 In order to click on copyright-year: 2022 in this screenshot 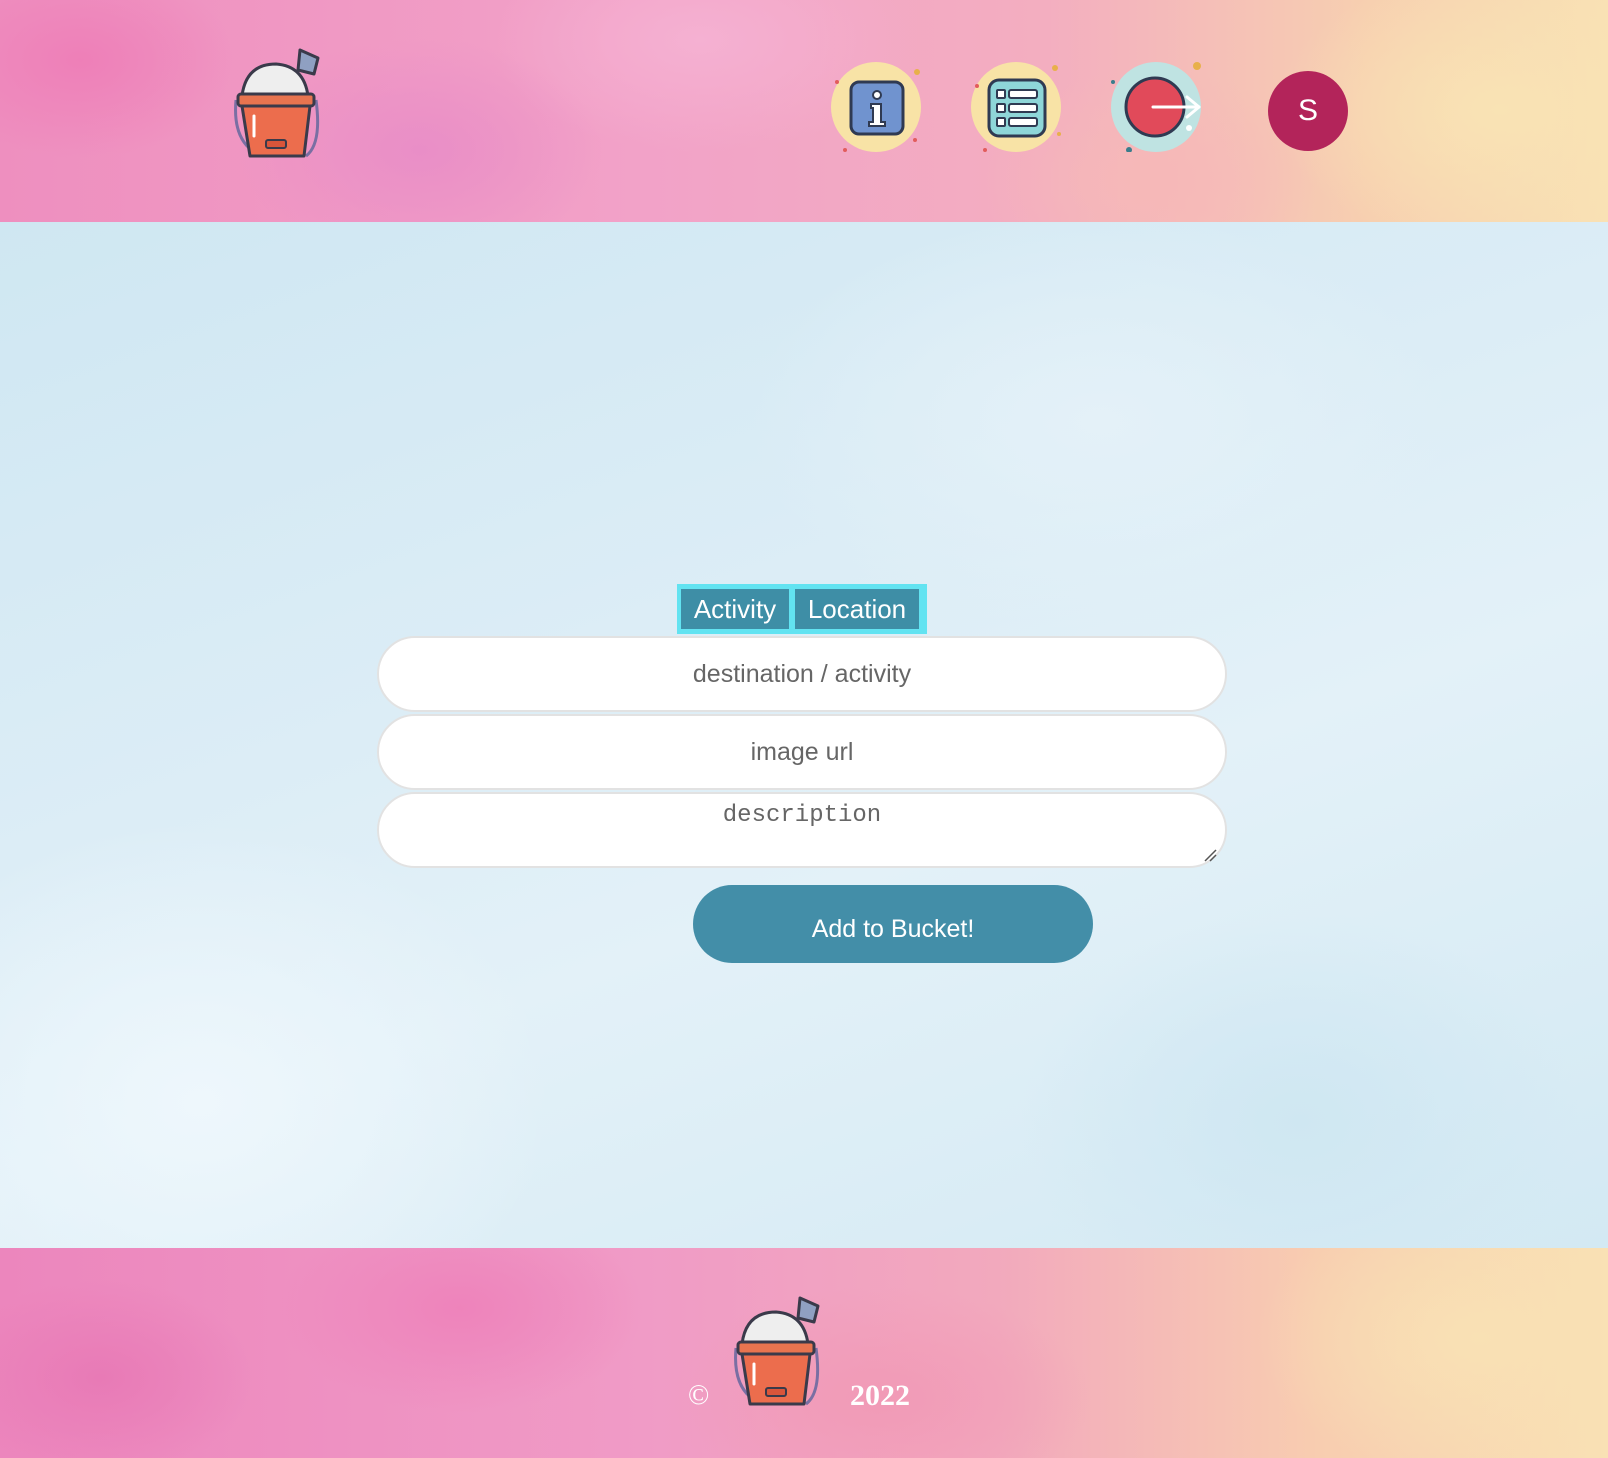, I will do `click(880, 1395)`.